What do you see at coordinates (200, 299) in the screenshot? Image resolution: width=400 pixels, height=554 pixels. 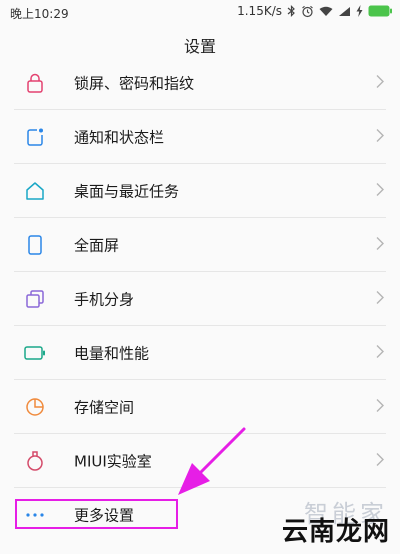 I see `settings-item-second-space: 手机分身` at bounding box center [200, 299].